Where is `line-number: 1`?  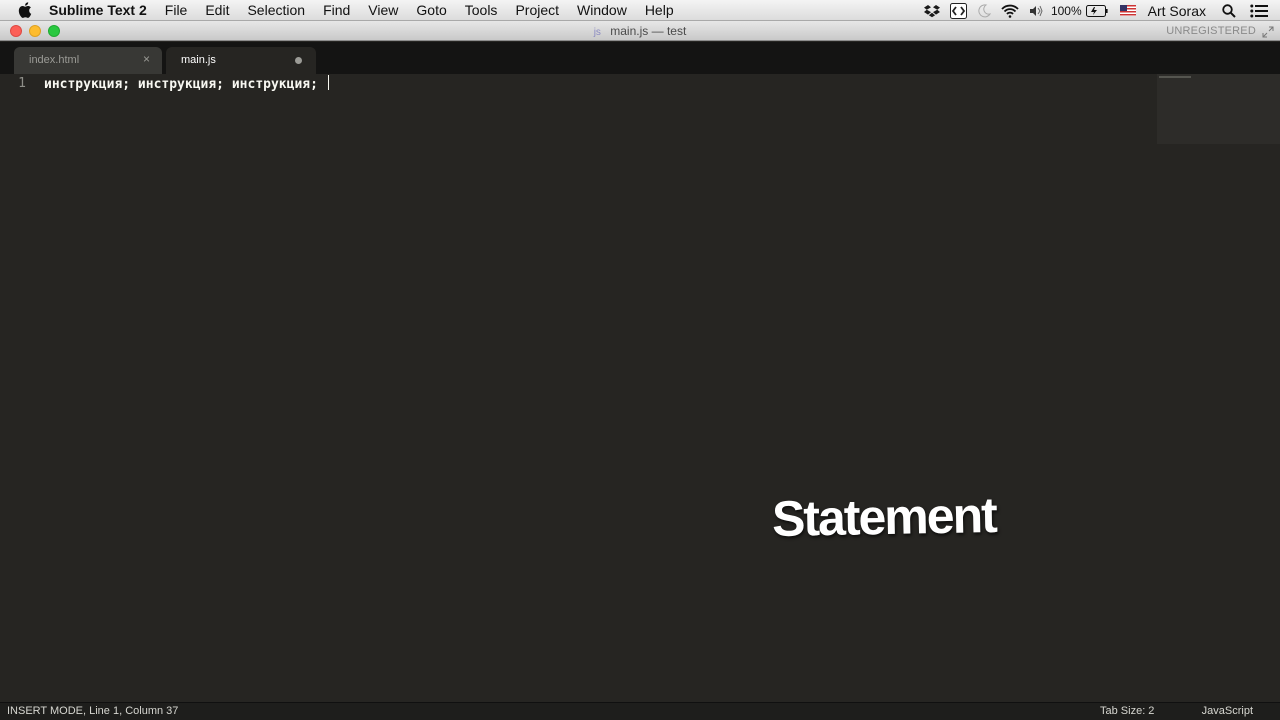
line-number: 1 is located at coordinates (22, 83).